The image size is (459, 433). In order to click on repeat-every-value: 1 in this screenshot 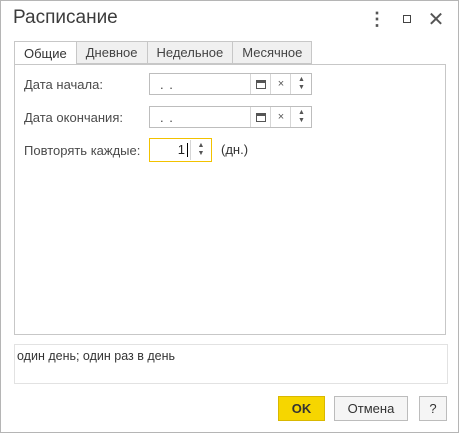, I will do `click(181, 149)`.